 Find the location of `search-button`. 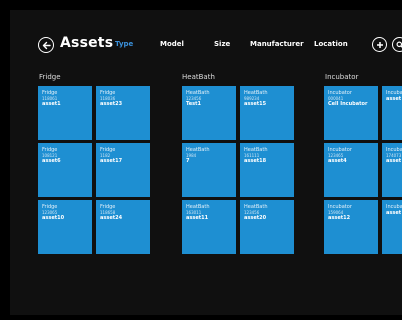

search-button is located at coordinates (397, 44).